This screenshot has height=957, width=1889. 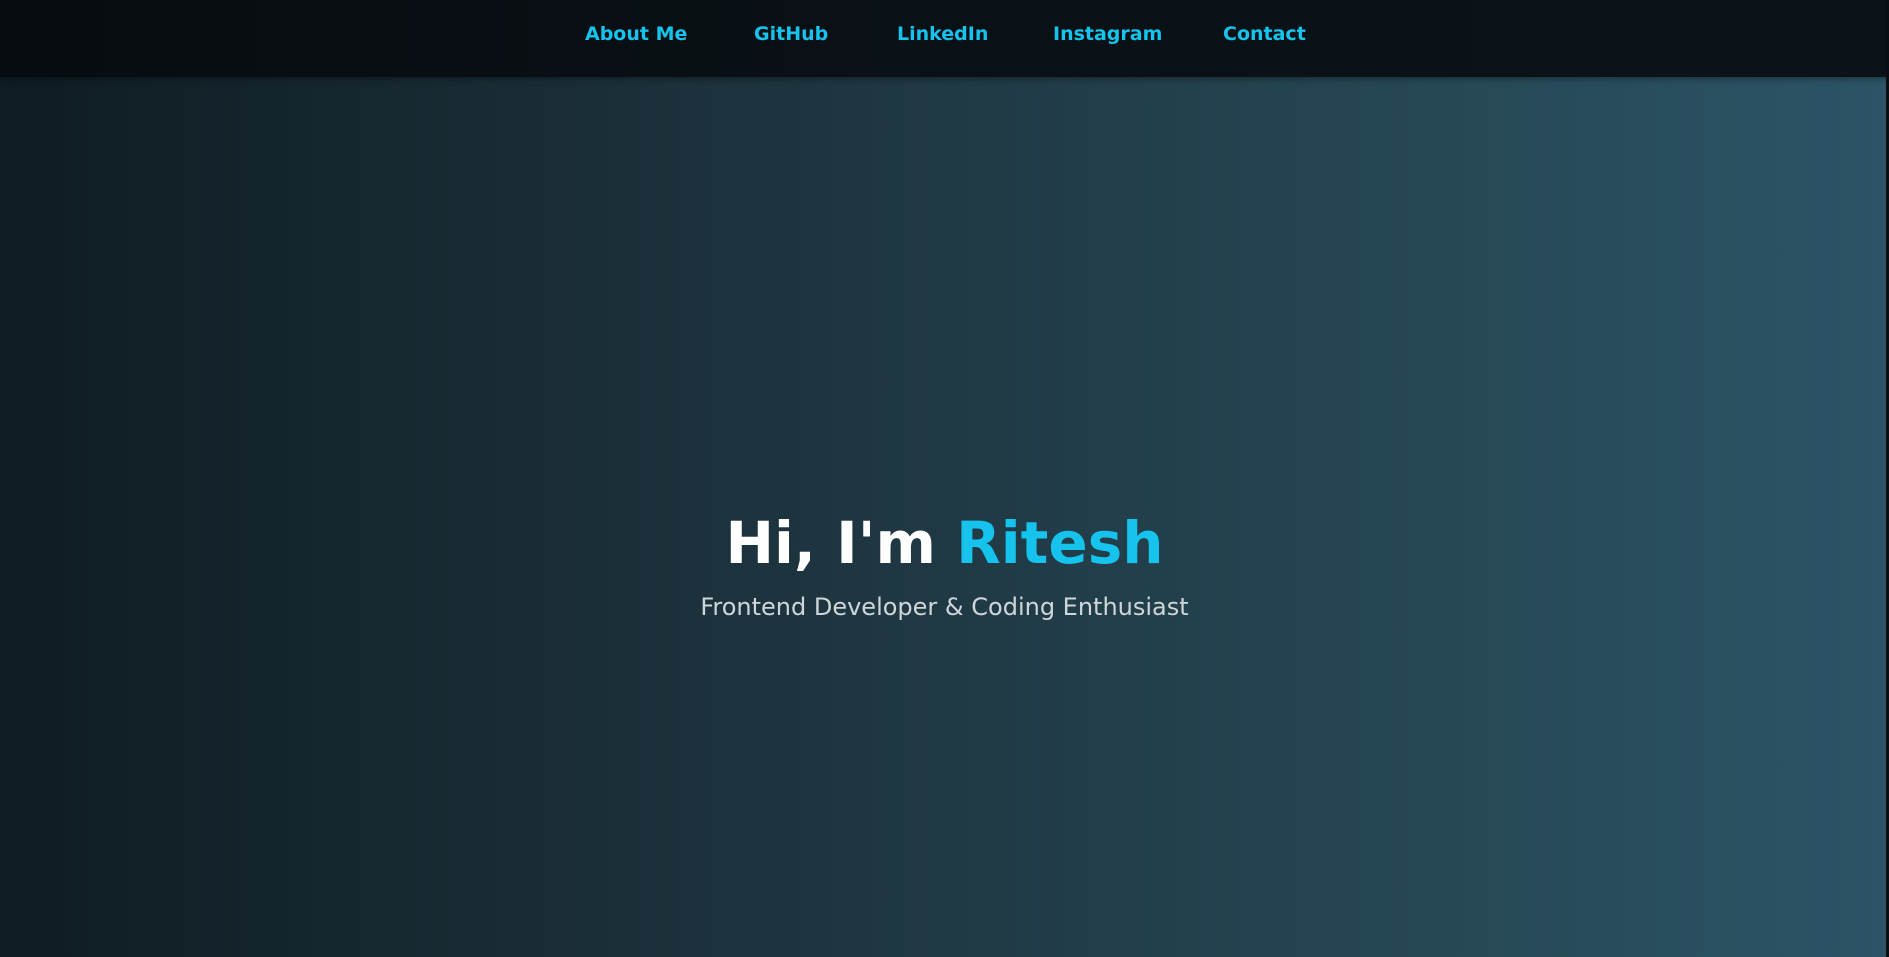 What do you see at coordinates (1060, 543) in the screenshot?
I see `hero-name: Ritesh` at bounding box center [1060, 543].